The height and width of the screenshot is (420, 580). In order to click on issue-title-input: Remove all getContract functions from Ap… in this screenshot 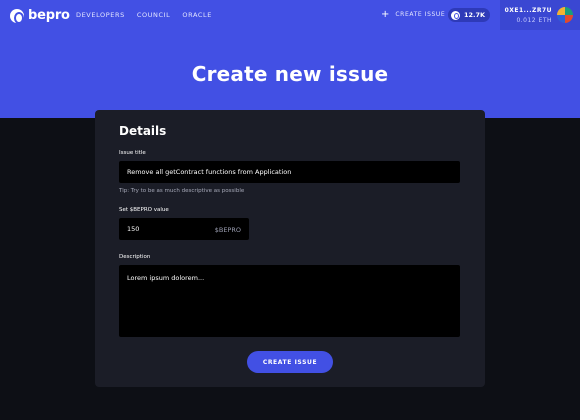, I will do `click(289, 172)`.